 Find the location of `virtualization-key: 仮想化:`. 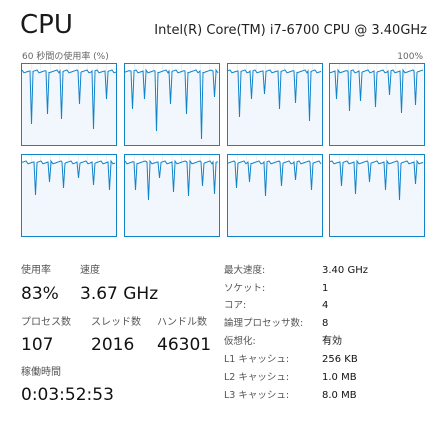

virtualization-key: 仮想化: is located at coordinates (240, 341).